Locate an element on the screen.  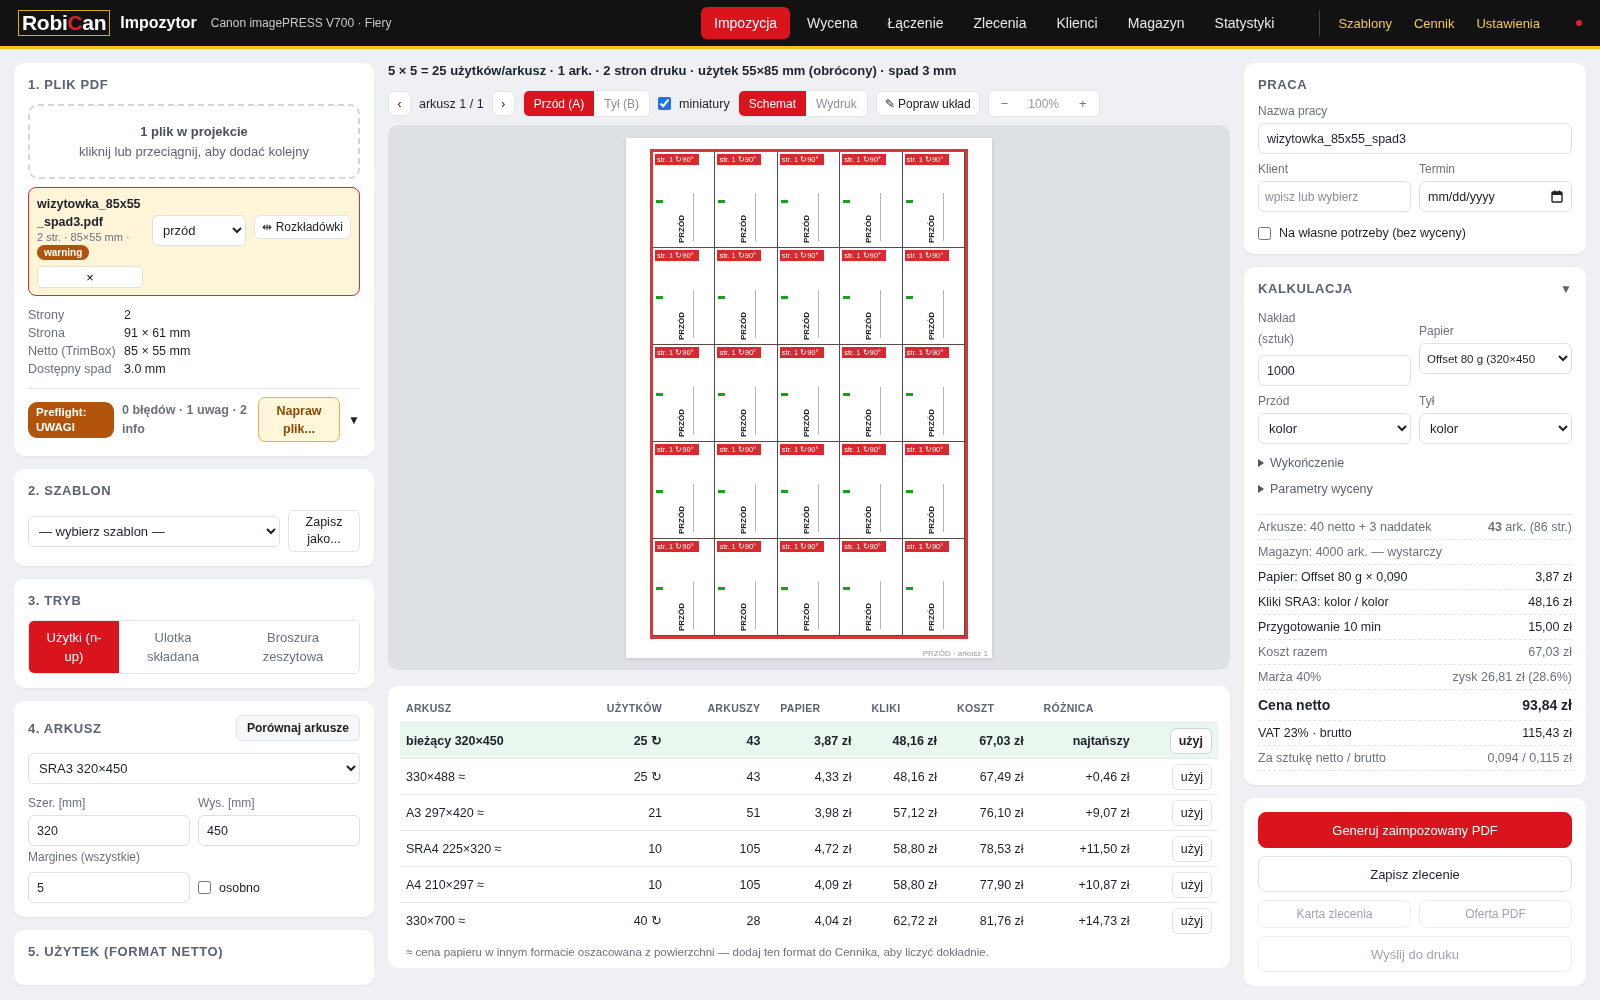
header-link: Szablony is located at coordinates (1365, 23).